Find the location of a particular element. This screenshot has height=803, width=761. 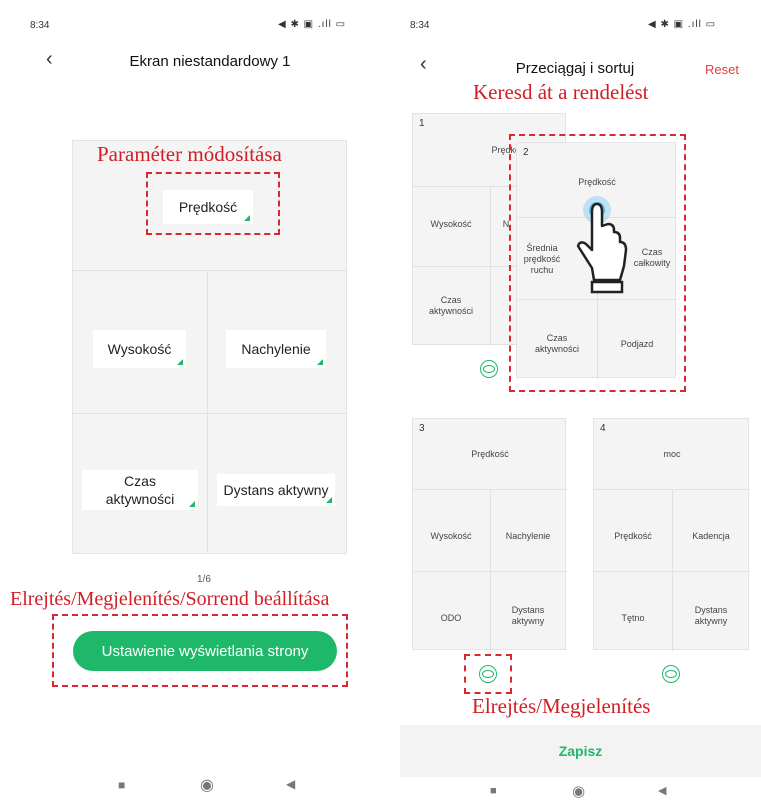

field-label: Wysokość is located at coordinates (139, 349).